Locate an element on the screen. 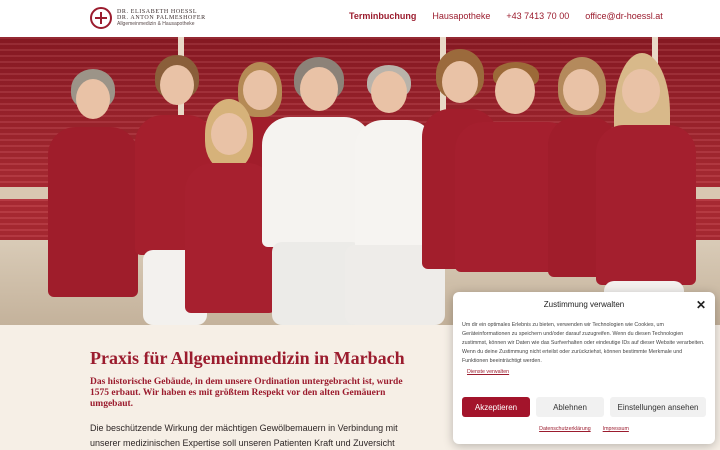 This screenshot has height=450, width=720. nav-terminbuchung: Terminbuchung is located at coordinates (382, 16).